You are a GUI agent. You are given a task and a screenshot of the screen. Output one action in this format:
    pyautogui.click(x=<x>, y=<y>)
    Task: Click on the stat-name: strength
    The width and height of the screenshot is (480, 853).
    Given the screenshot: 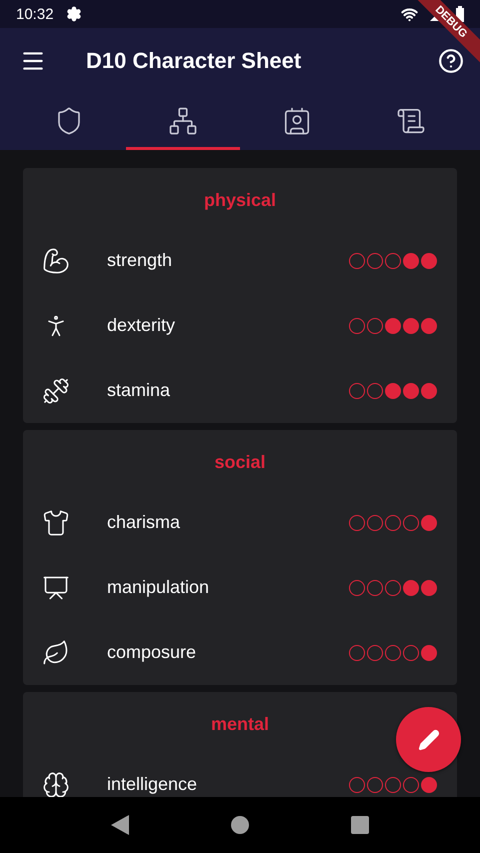 What is the action you would take?
    pyautogui.click(x=140, y=260)
    